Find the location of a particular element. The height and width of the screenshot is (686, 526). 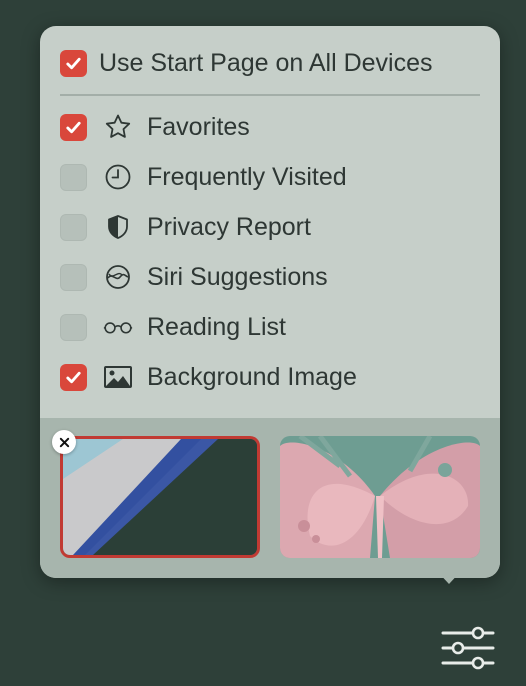

option-privacy-report: Privacy Report is located at coordinates (185, 227).